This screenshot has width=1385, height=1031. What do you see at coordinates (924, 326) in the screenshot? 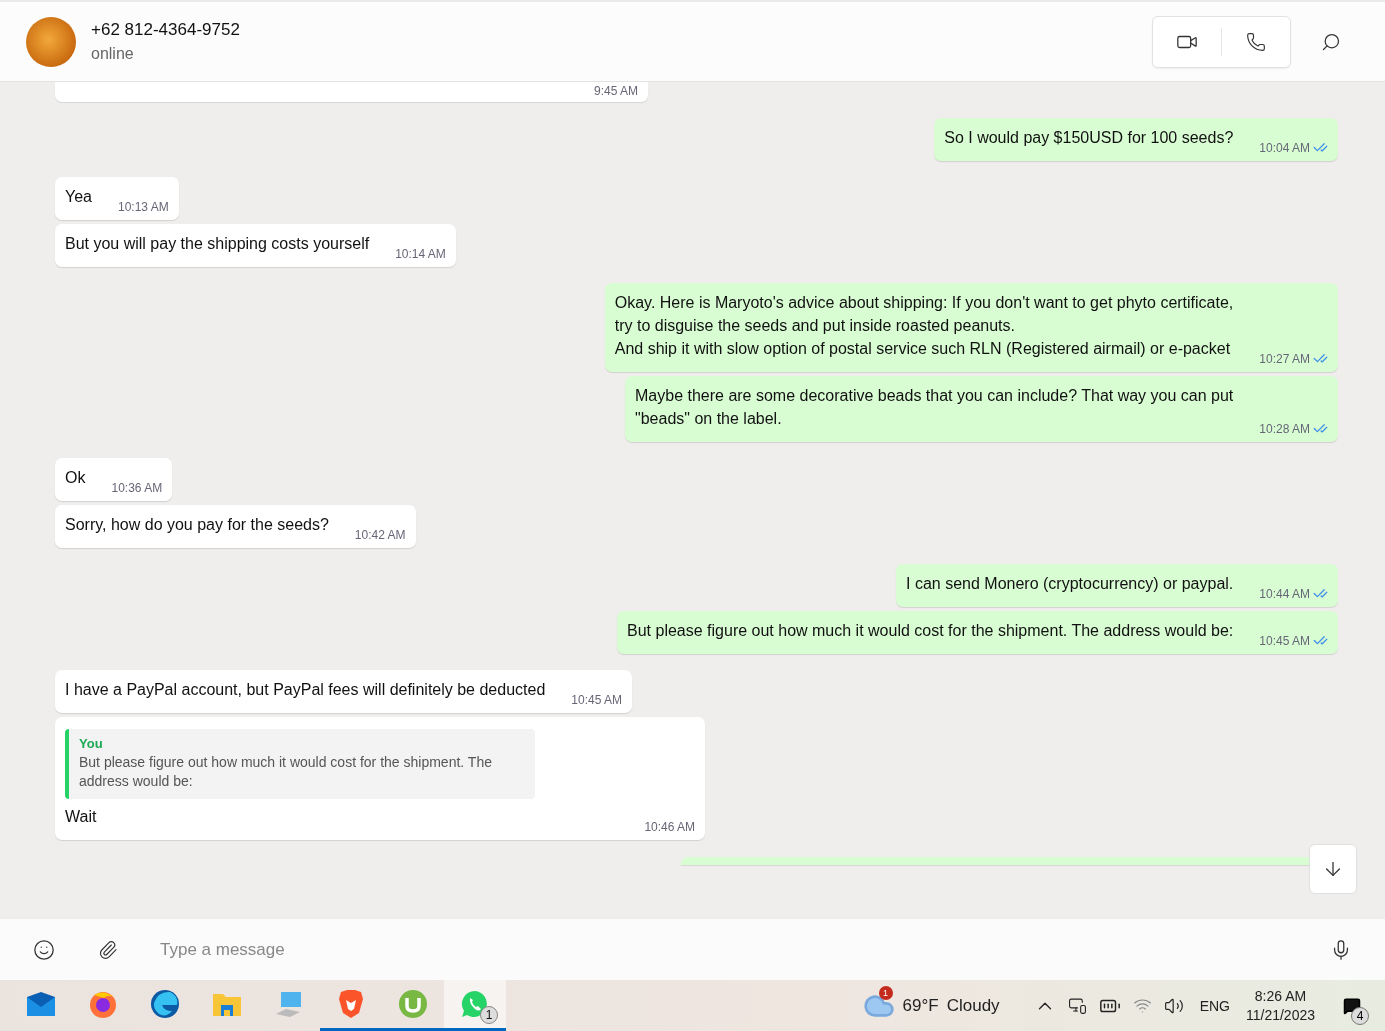
I see `message-text: Okay. Here is Maryoto's advice about shipping: If you don't want to get phyto certificate, try to disguise the seeds and put inside roasted peanuts. And ship it with slow option of postal service such RLN (Registered airmail) or e-packet` at bounding box center [924, 326].